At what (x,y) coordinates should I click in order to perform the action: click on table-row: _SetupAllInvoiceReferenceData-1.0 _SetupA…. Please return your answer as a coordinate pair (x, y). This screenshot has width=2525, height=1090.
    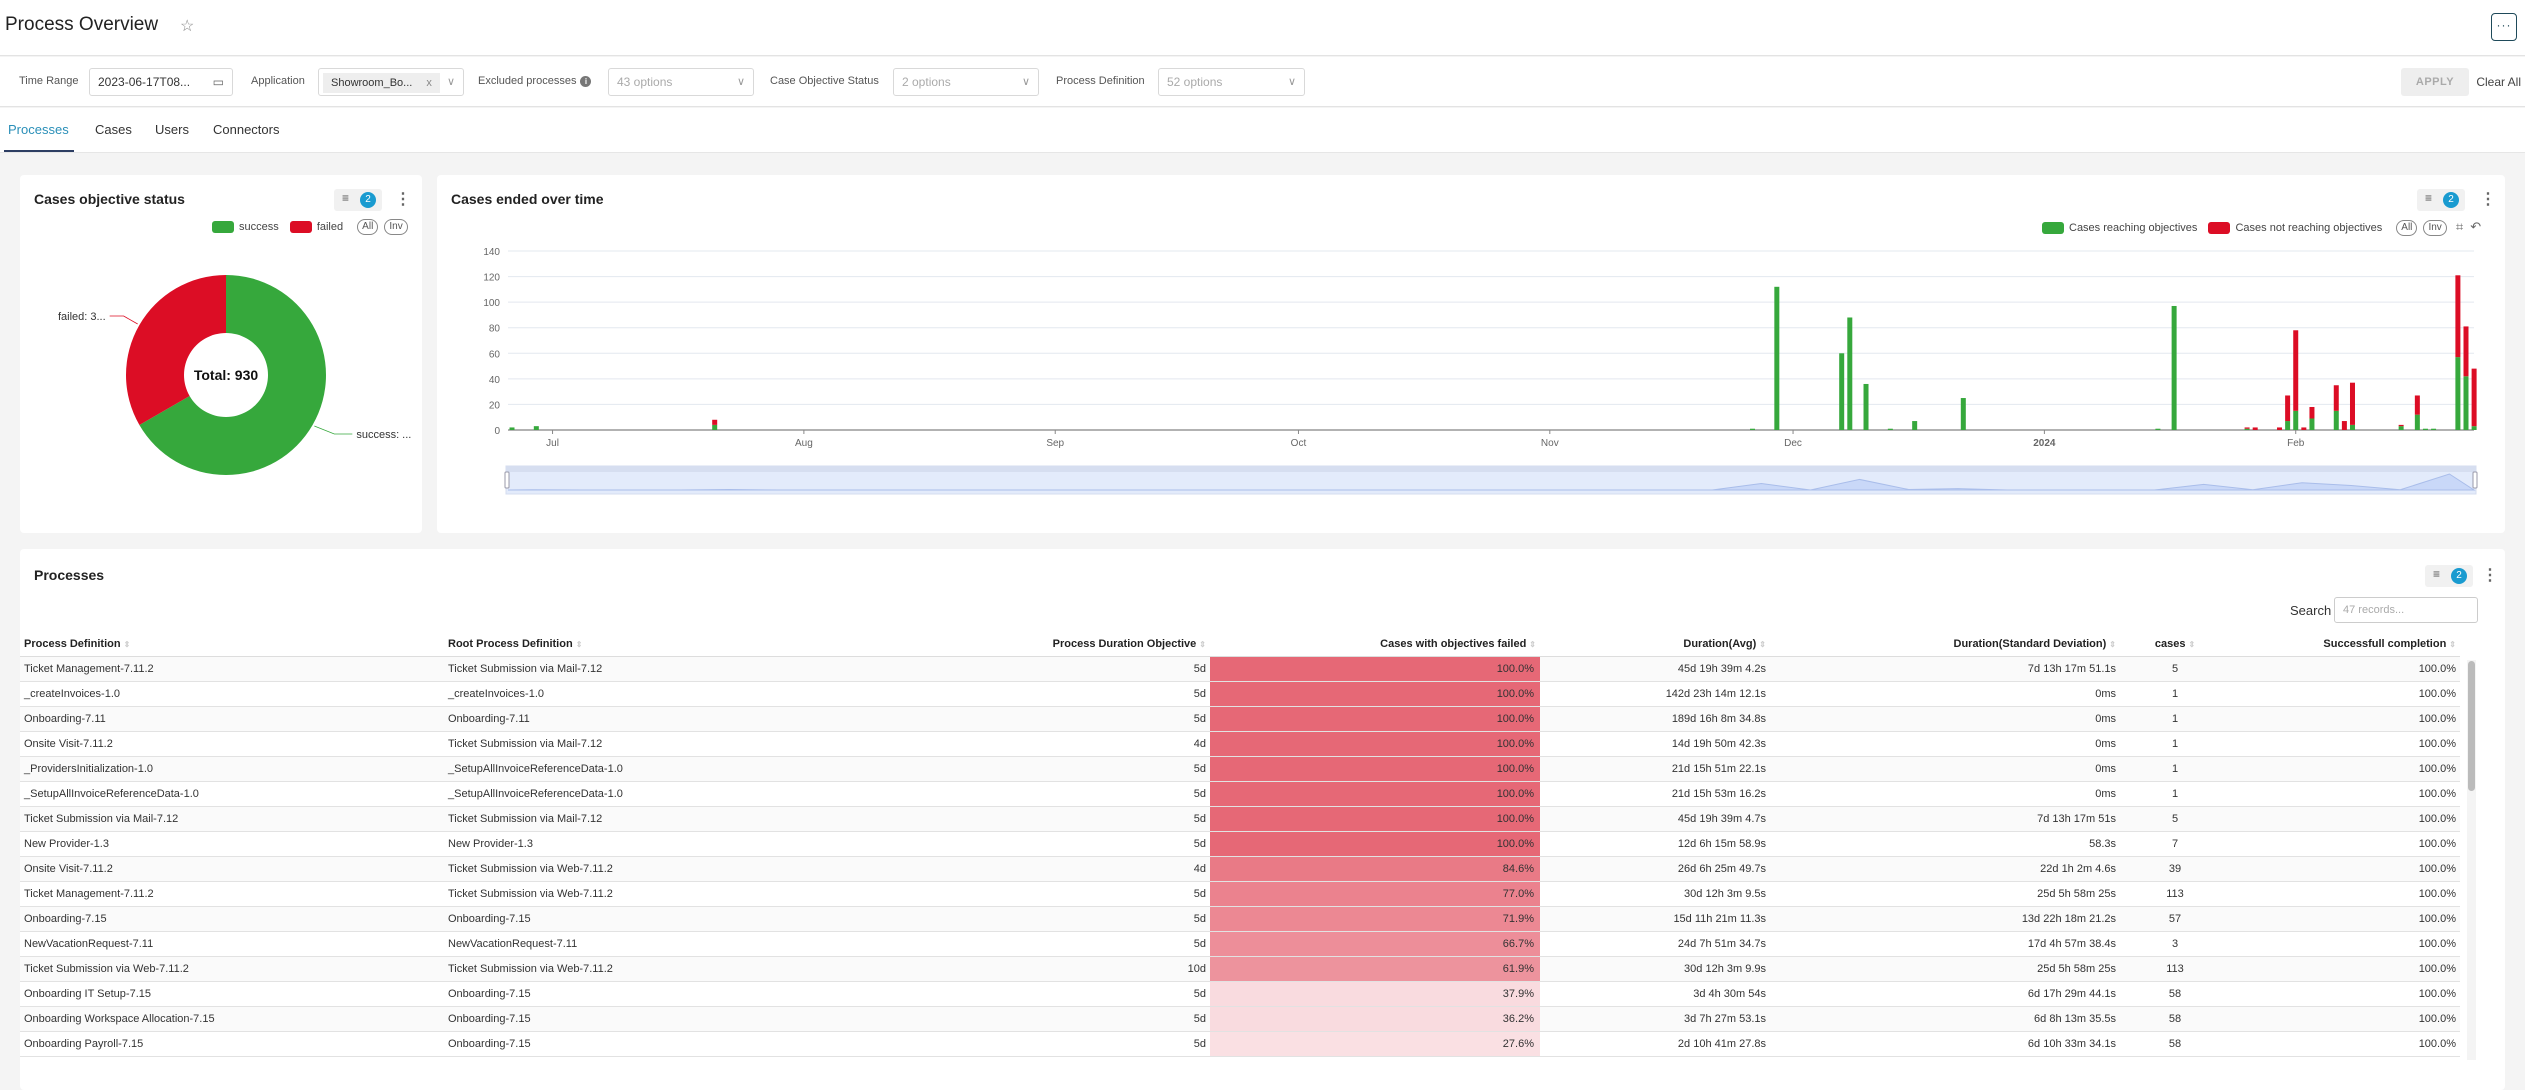
    Looking at the image, I should click on (1240, 794).